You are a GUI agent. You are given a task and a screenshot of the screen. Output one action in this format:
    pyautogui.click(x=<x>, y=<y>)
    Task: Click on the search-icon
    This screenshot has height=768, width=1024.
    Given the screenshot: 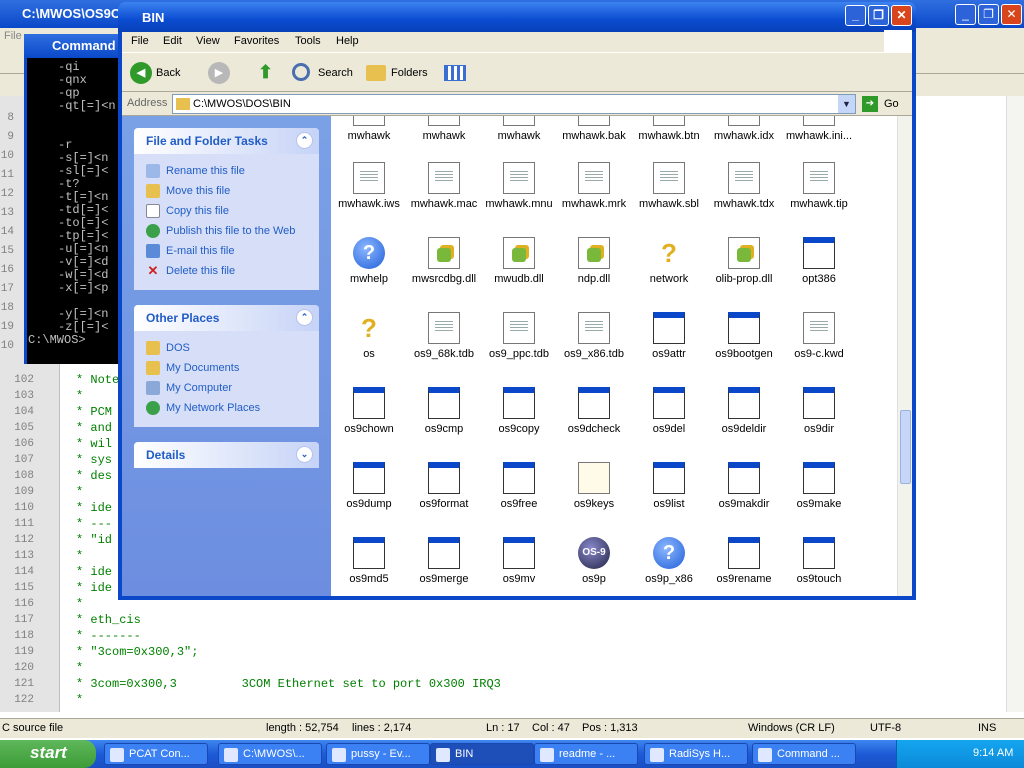 What is the action you would take?
    pyautogui.click(x=301, y=72)
    